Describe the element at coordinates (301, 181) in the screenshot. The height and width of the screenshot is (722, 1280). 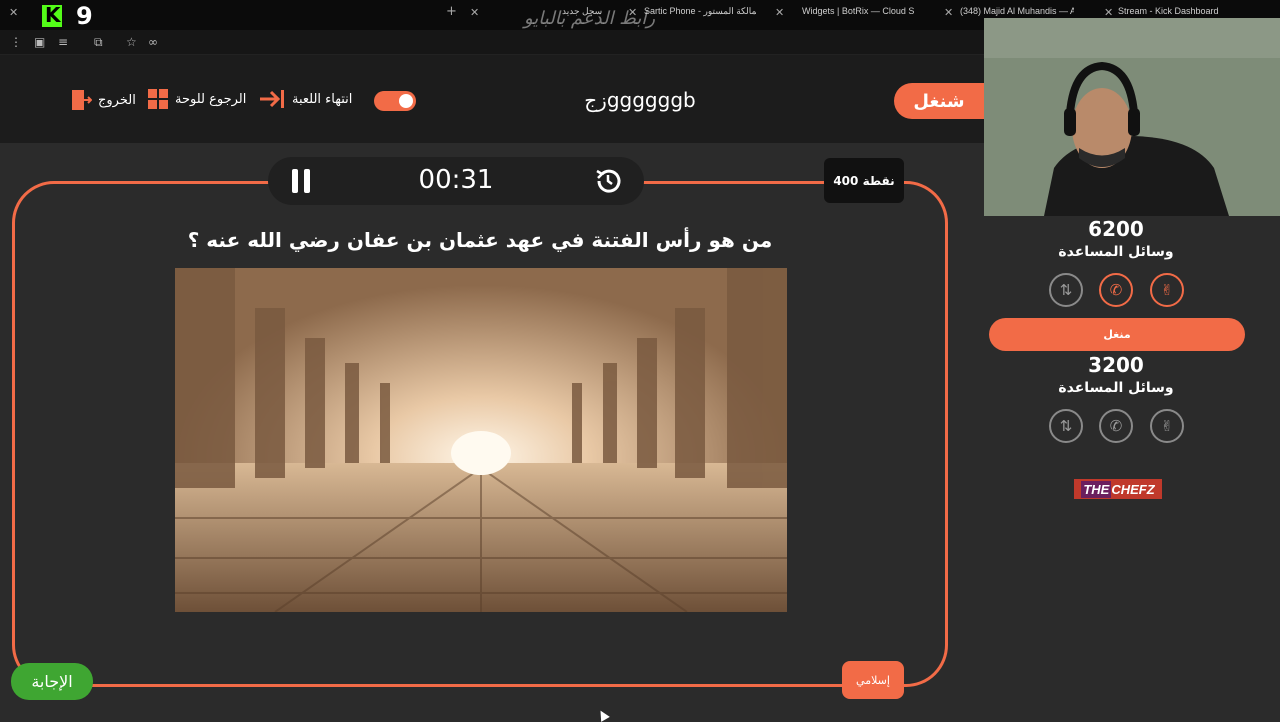
I see `pause-icon` at that location.